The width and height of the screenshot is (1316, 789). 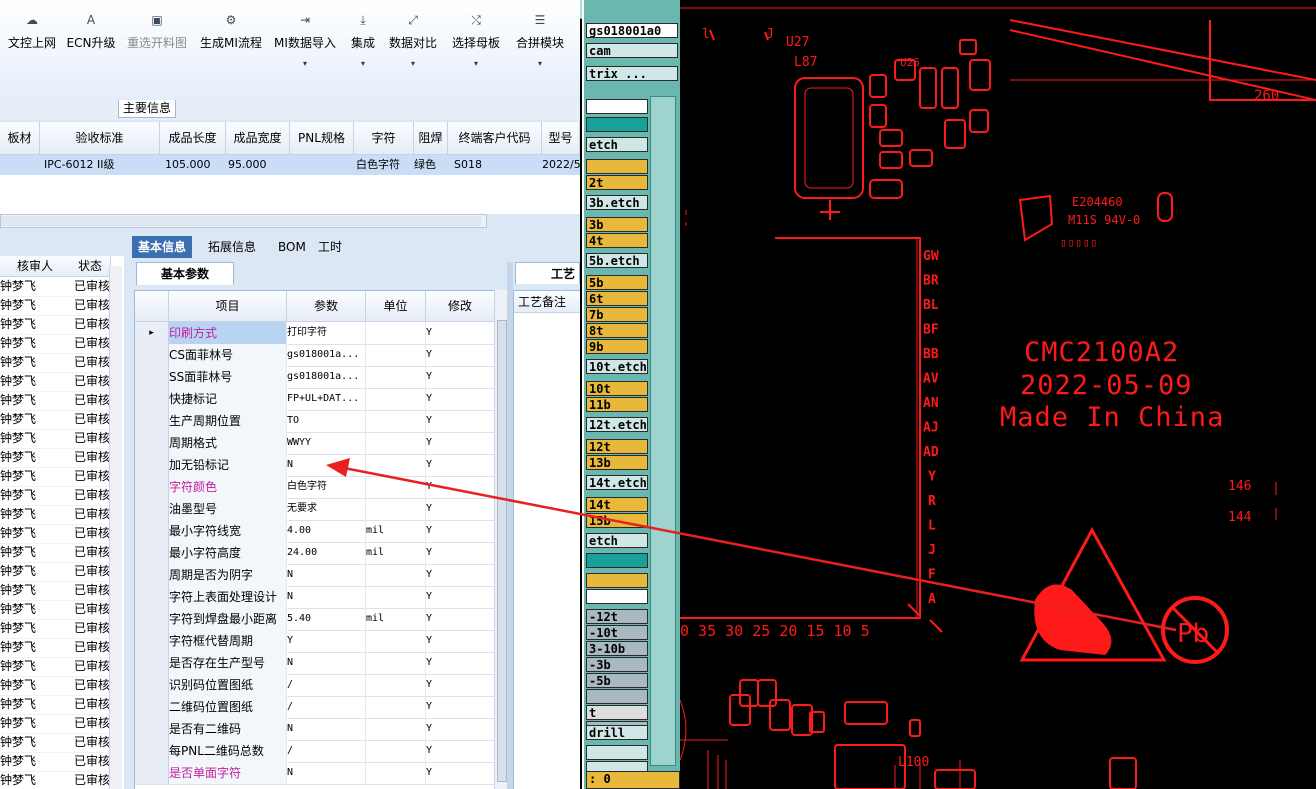 What do you see at coordinates (617, 446) in the screenshot?
I see `layer-item: 12t` at bounding box center [617, 446].